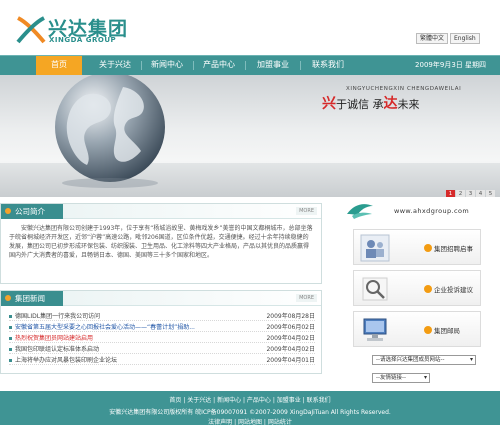 The image size is (500, 426). Describe the element at coordinates (390, 104) in the screenshot. I see `slogan-char-da: 达` at that location.